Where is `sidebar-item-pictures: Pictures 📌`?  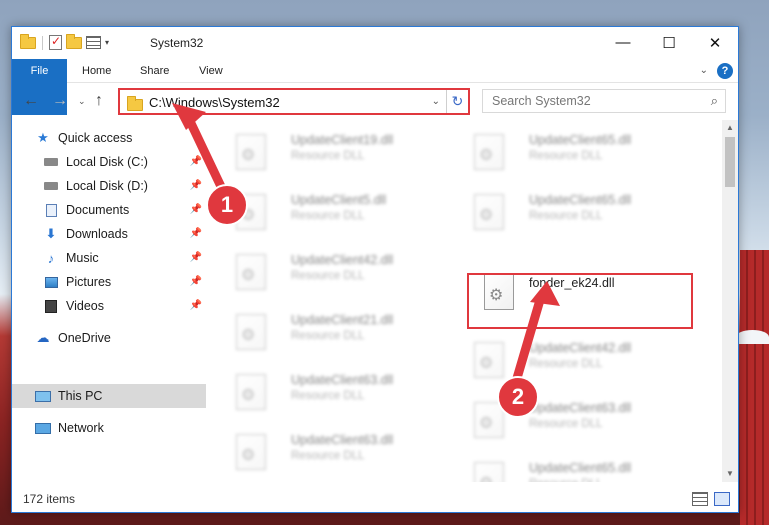 sidebar-item-pictures: Pictures 📌 is located at coordinates (124, 282).